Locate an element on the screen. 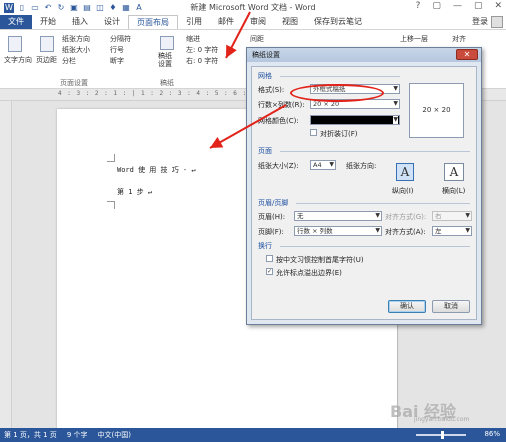 This screenshot has width=506, height=442. section-grid-title: 网格 is located at coordinates (265, 76).